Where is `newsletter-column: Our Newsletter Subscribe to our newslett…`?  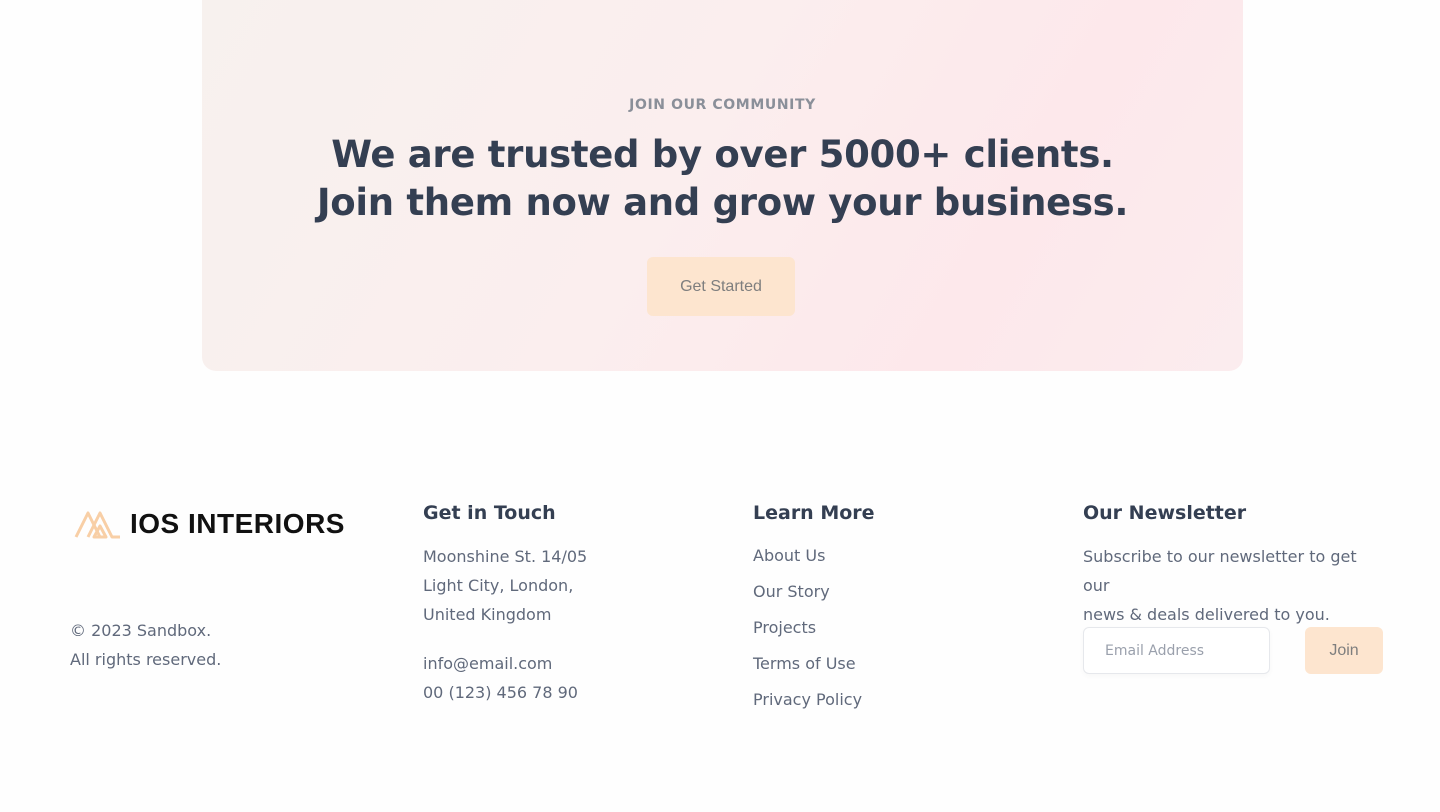 newsletter-column: Our Newsletter Subscribe to our newslett… is located at coordinates (1233, 588).